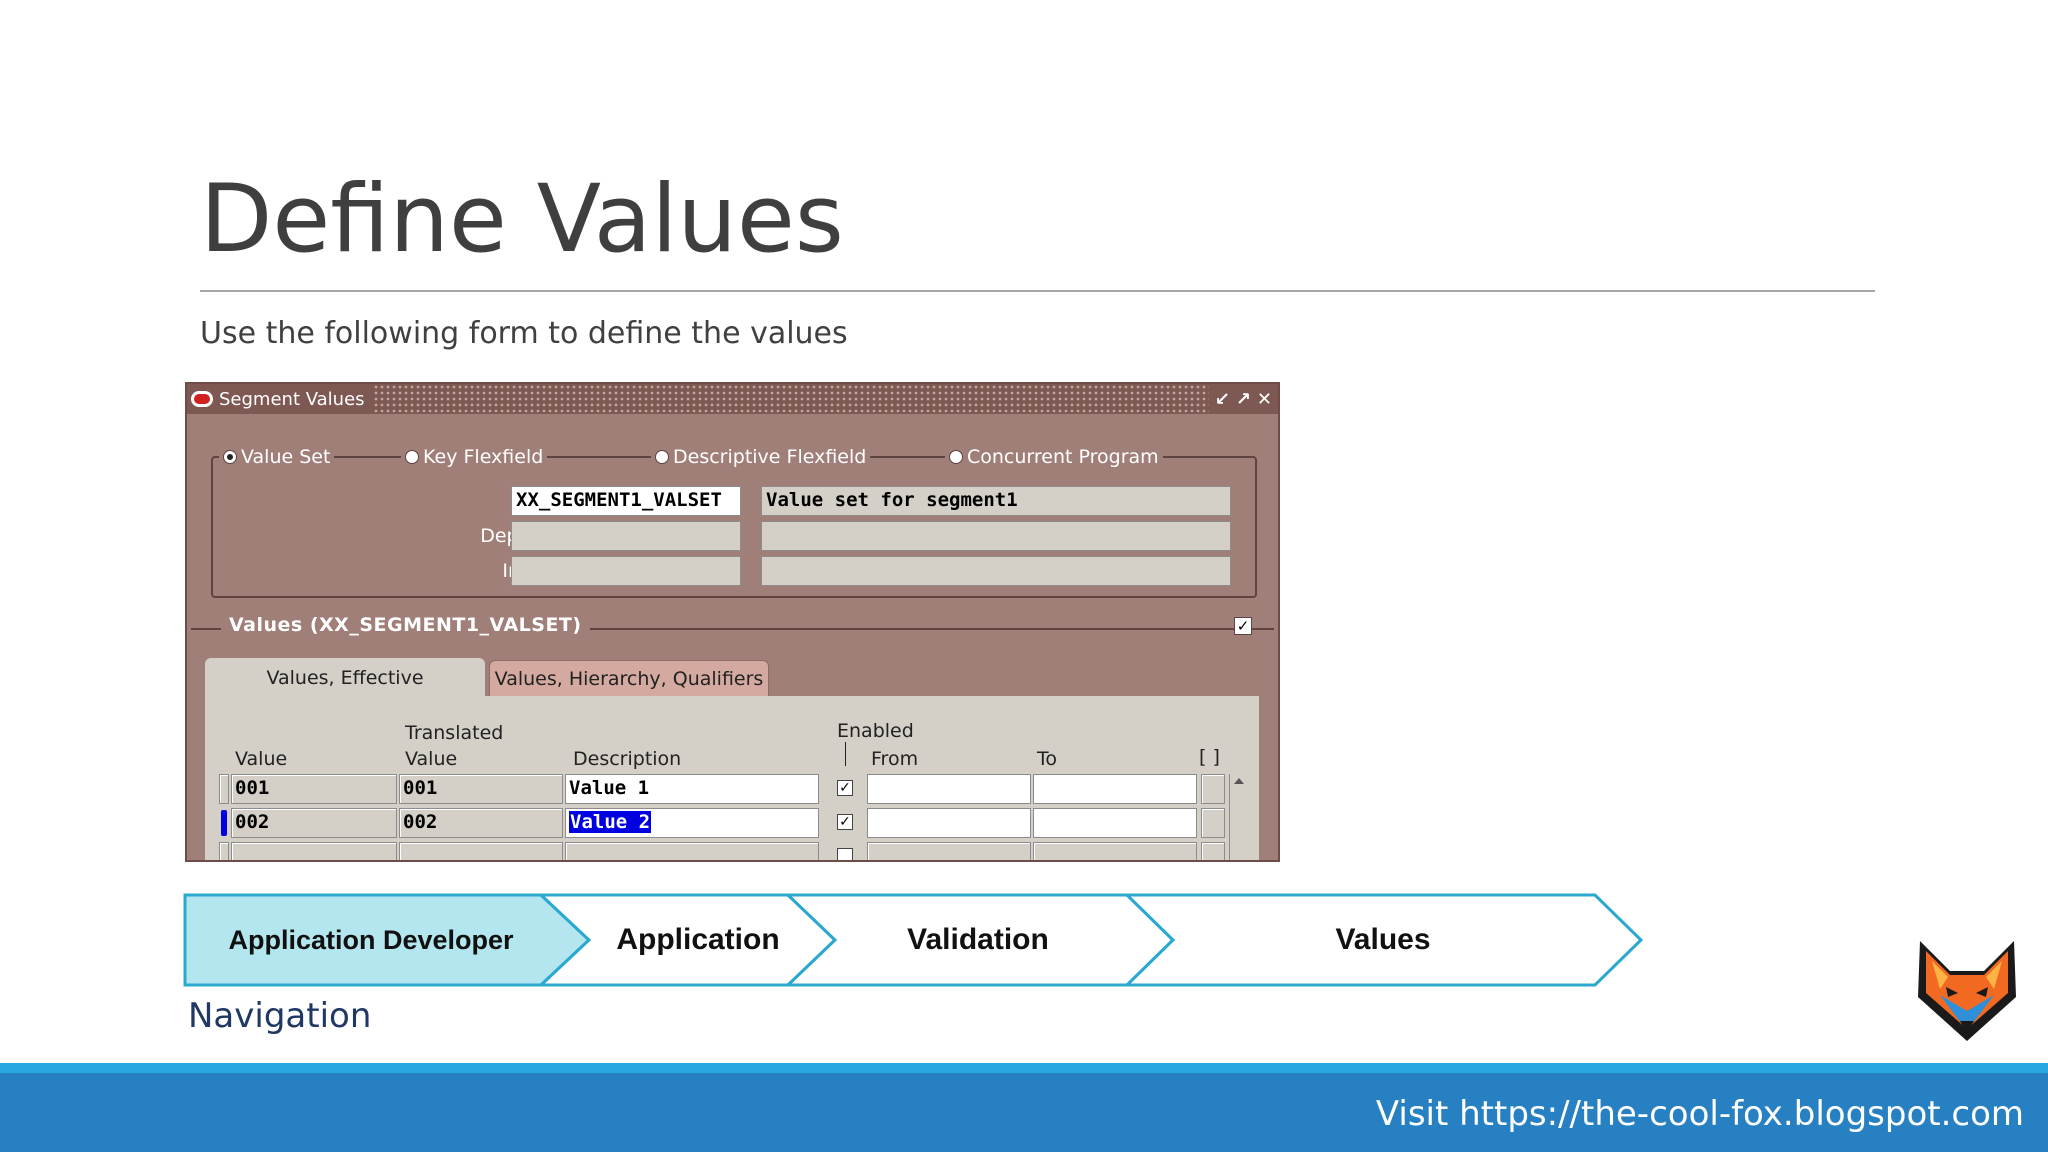 Image resolution: width=2048 pixels, height=1152 pixels. Describe the element at coordinates (230, 457) in the screenshot. I see `radio-selected-icon` at that location.